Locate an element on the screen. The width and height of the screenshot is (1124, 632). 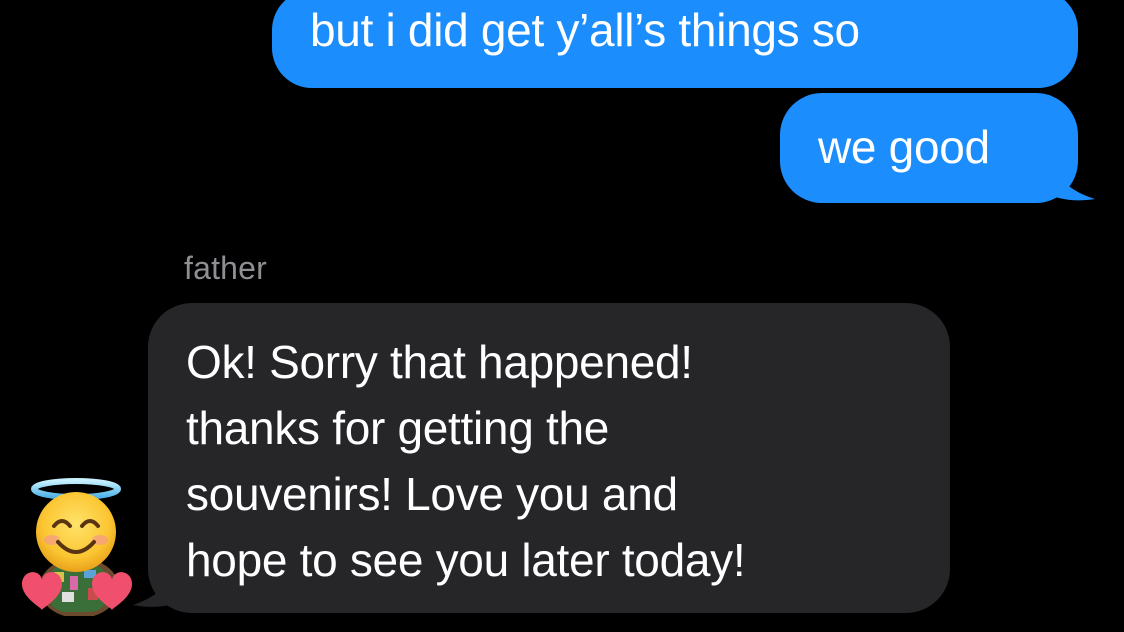
outgoing-message-bubble: we good is located at coordinates (929, 148).